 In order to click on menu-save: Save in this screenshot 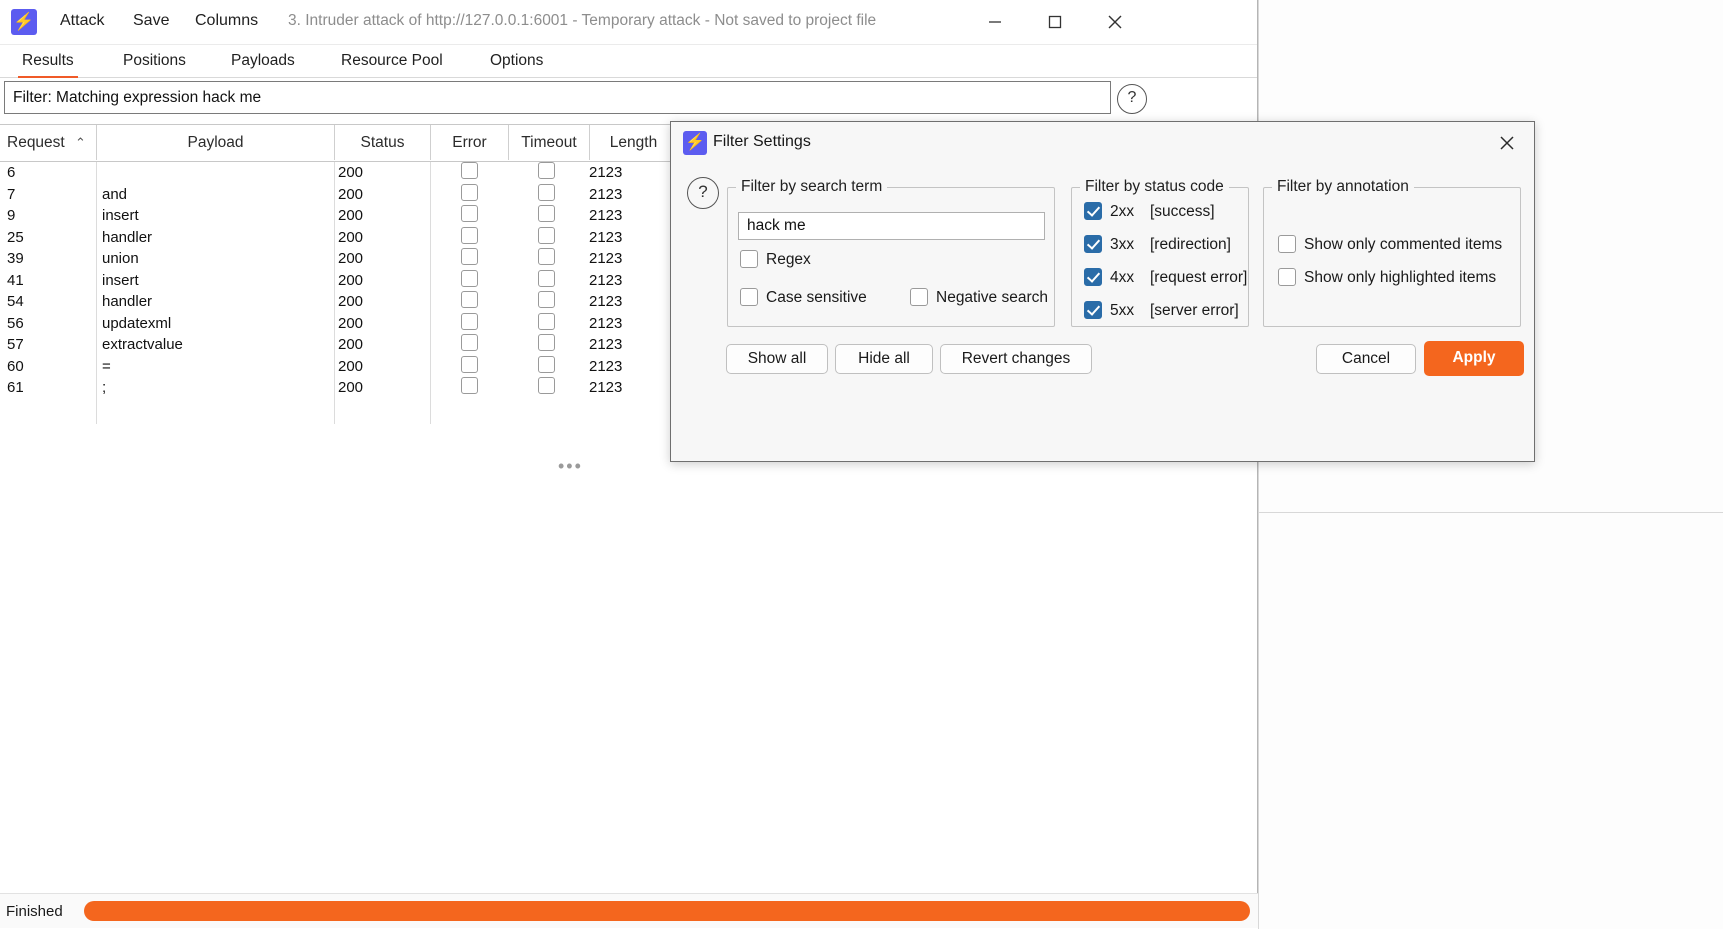, I will do `click(151, 21)`.